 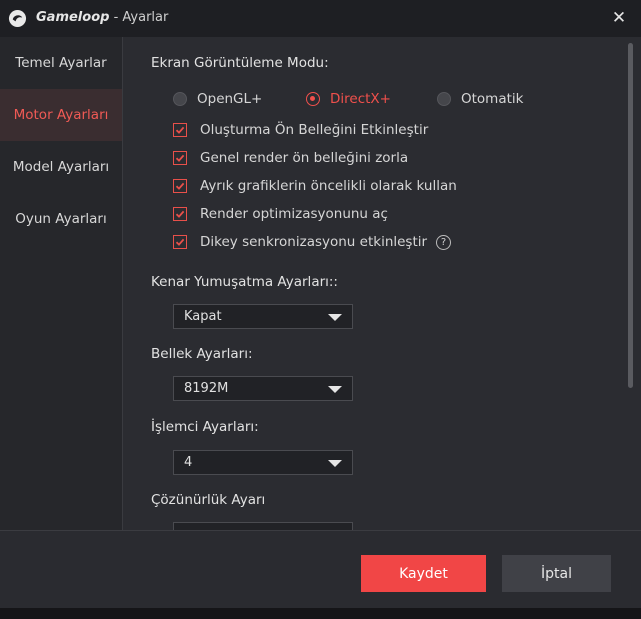 I want to click on memory-label: Bellek Ayarları:, so click(x=202, y=354).